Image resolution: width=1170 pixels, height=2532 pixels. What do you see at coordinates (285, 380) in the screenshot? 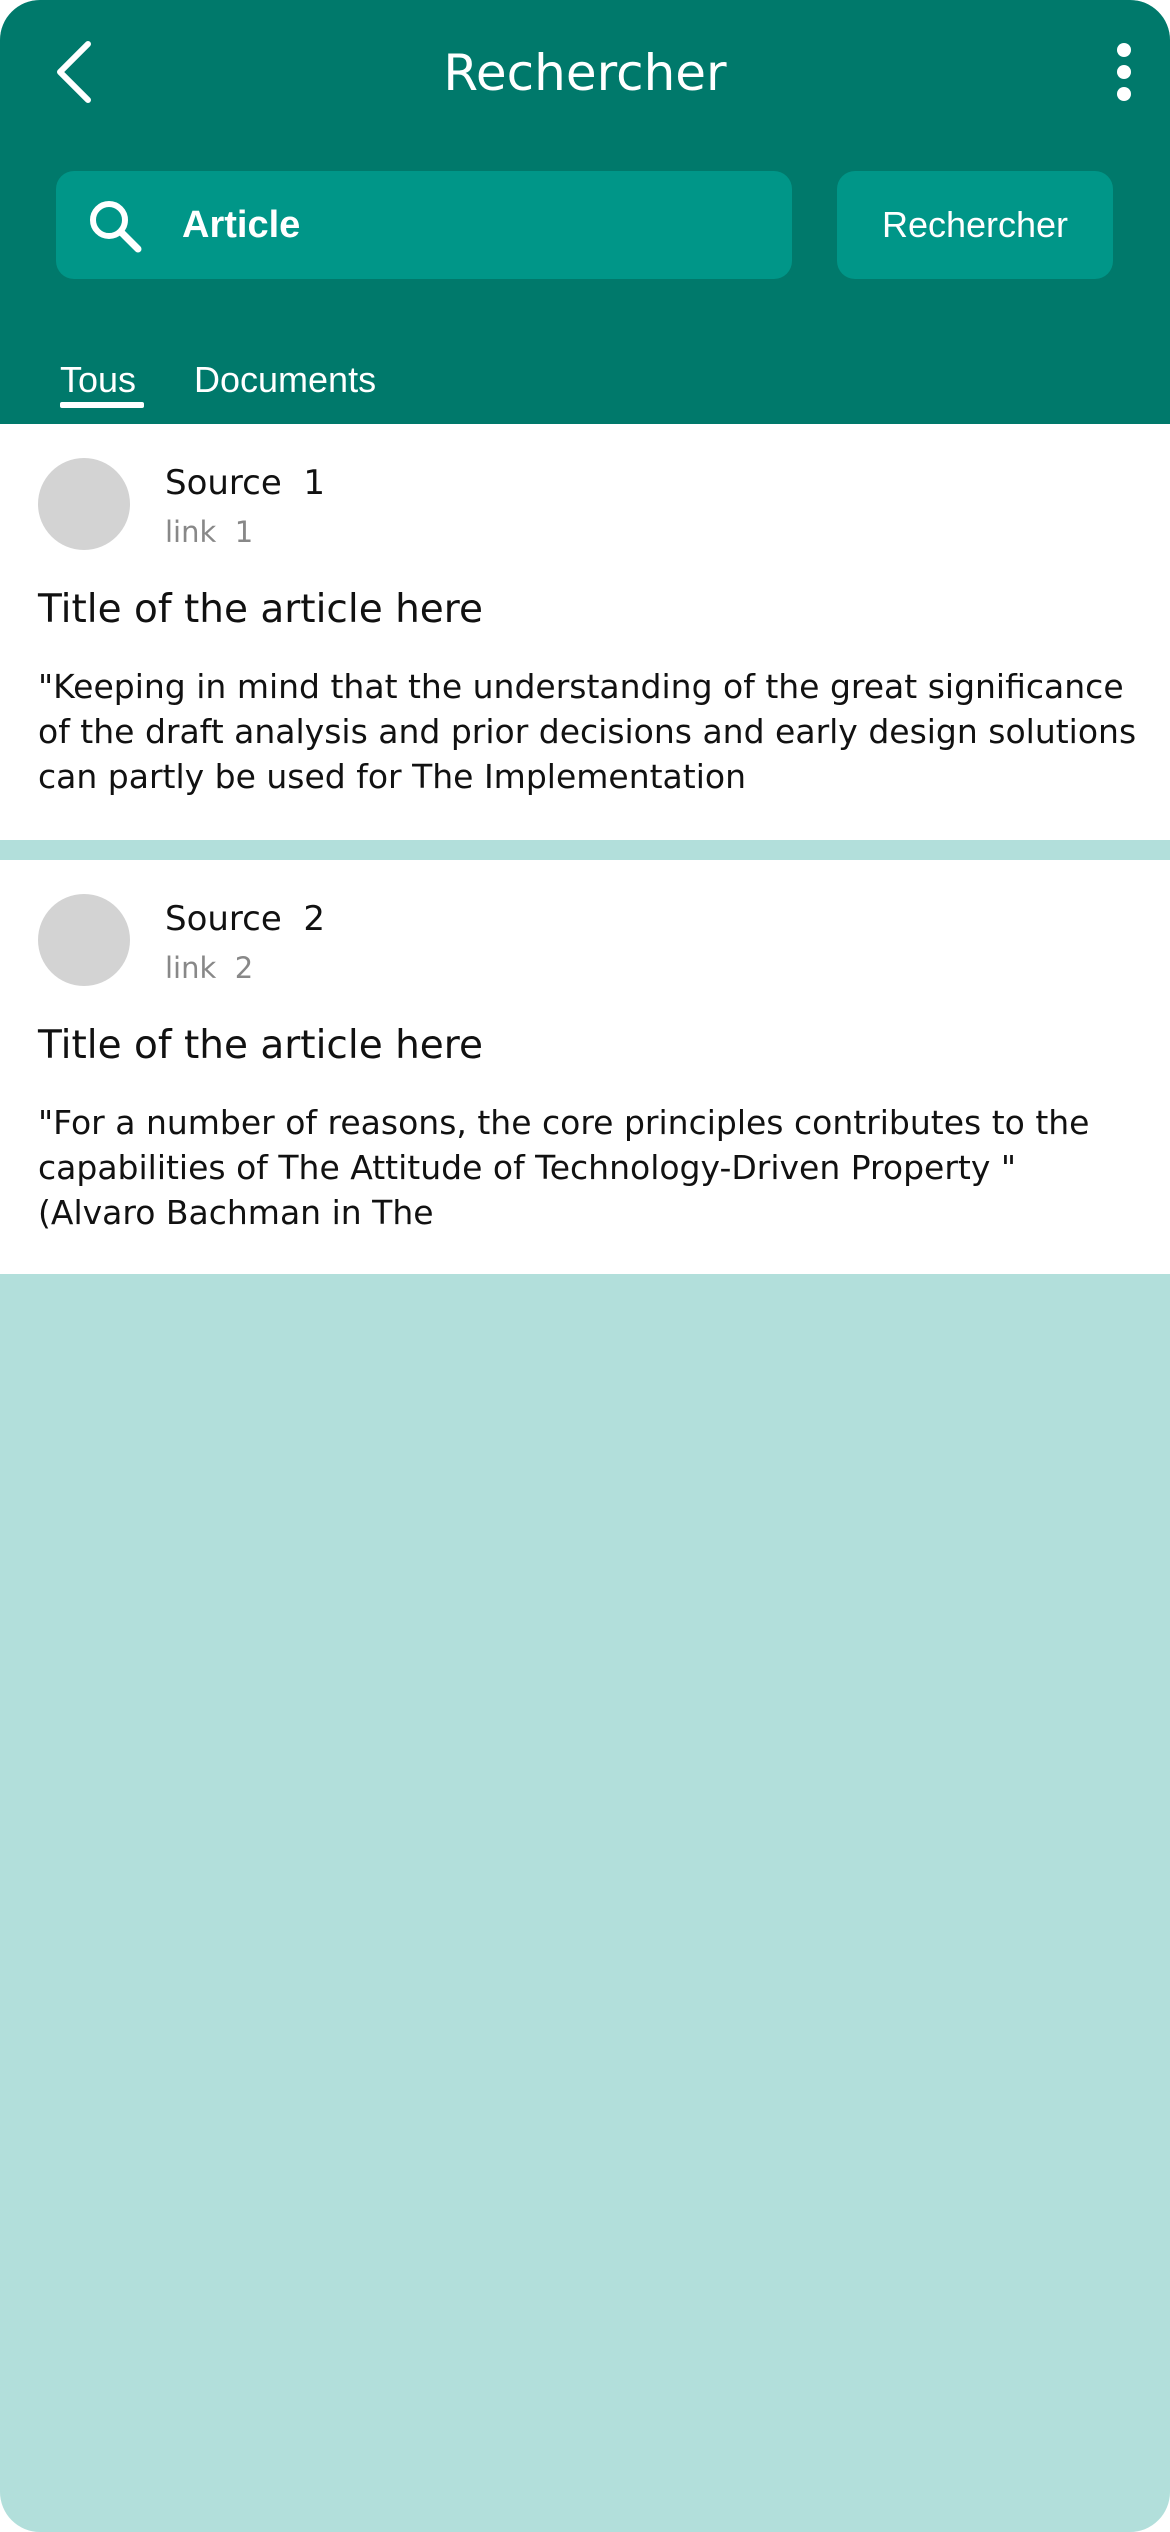
I see `tab-documents: Documents` at bounding box center [285, 380].